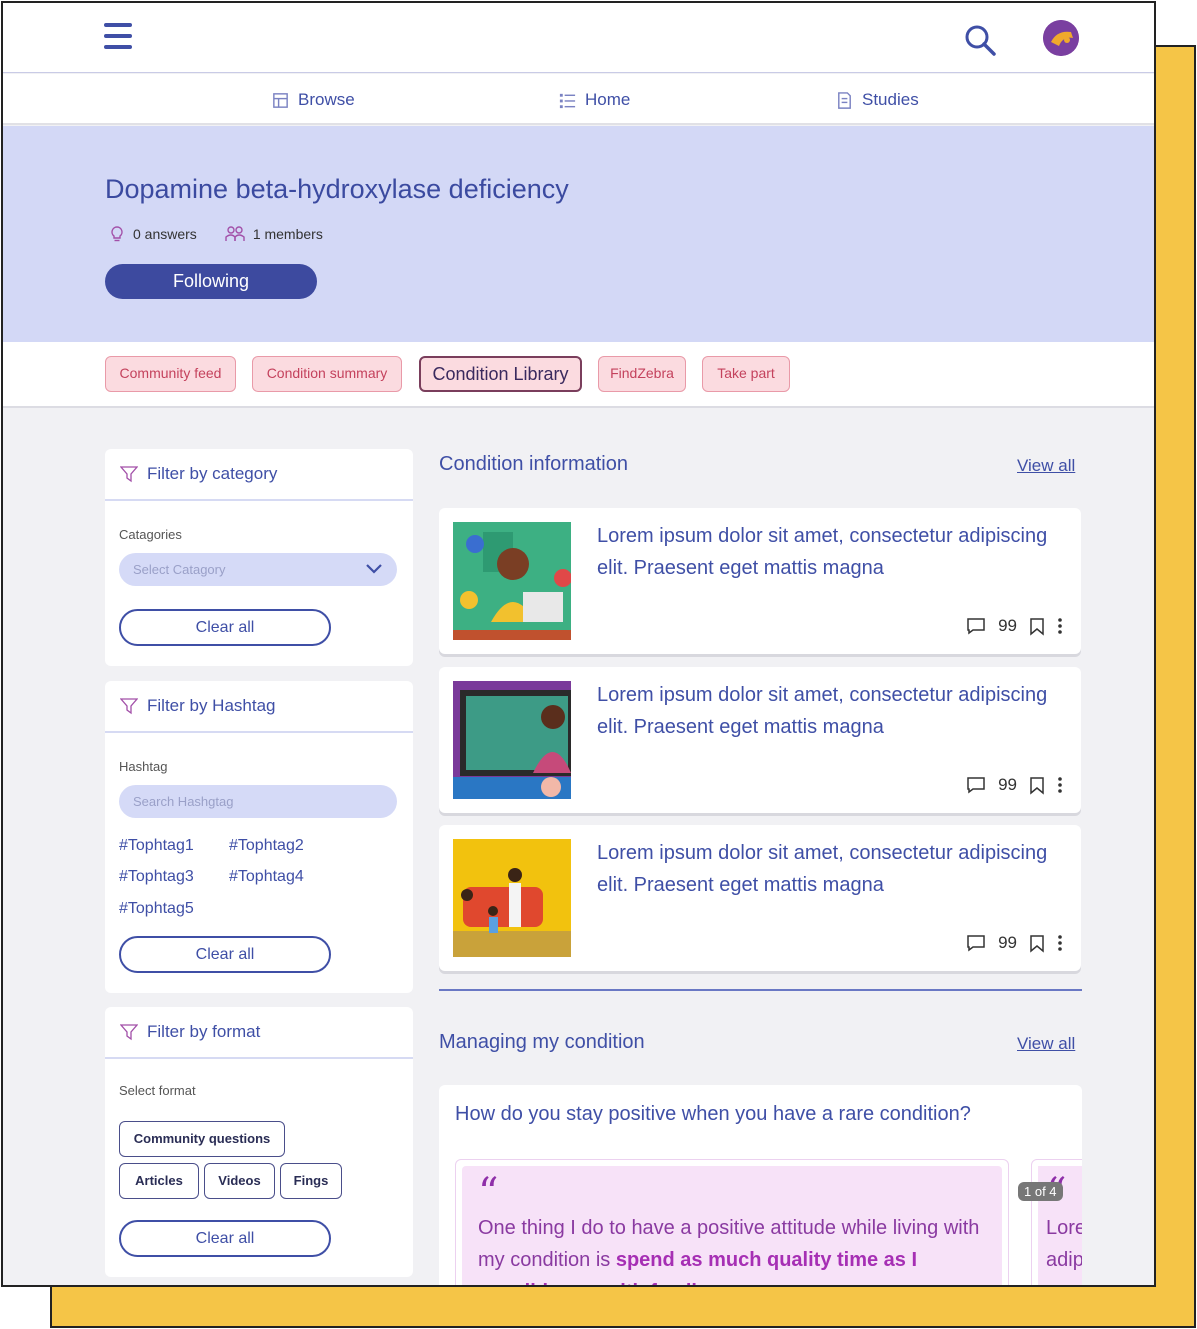 Image resolution: width=1197 pixels, height=1329 pixels. Describe the element at coordinates (890, 99) in the screenshot. I see `nav-studies-label: Studies` at that location.